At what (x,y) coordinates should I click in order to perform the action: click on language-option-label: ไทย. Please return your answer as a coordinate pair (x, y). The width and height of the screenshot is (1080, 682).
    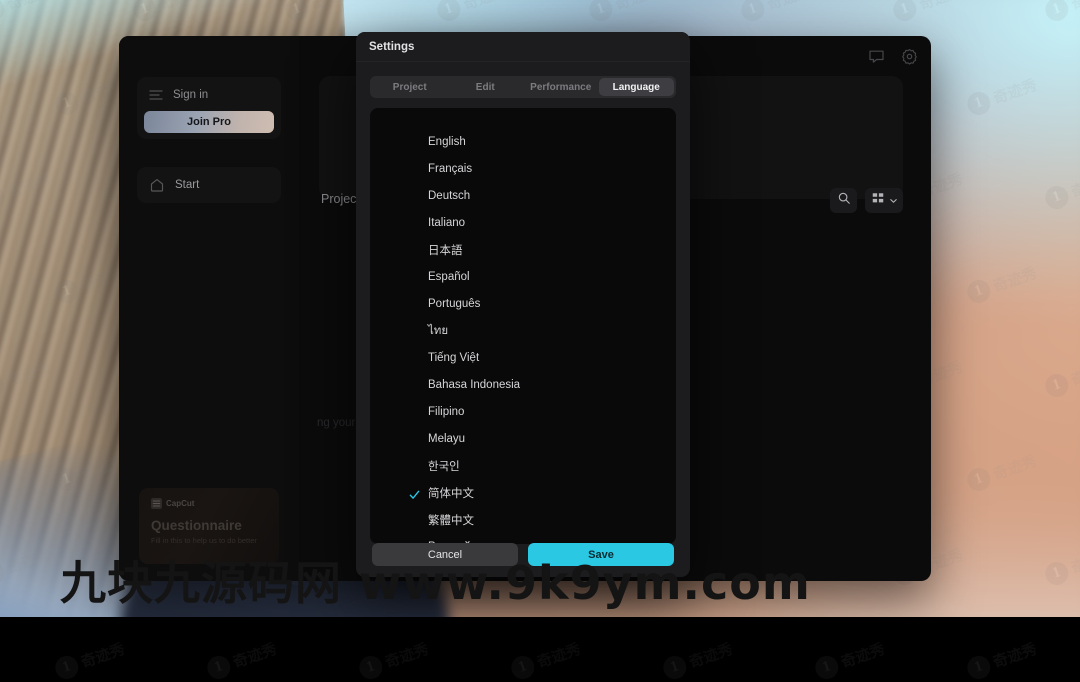
    Looking at the image, I should click on (438, 331).